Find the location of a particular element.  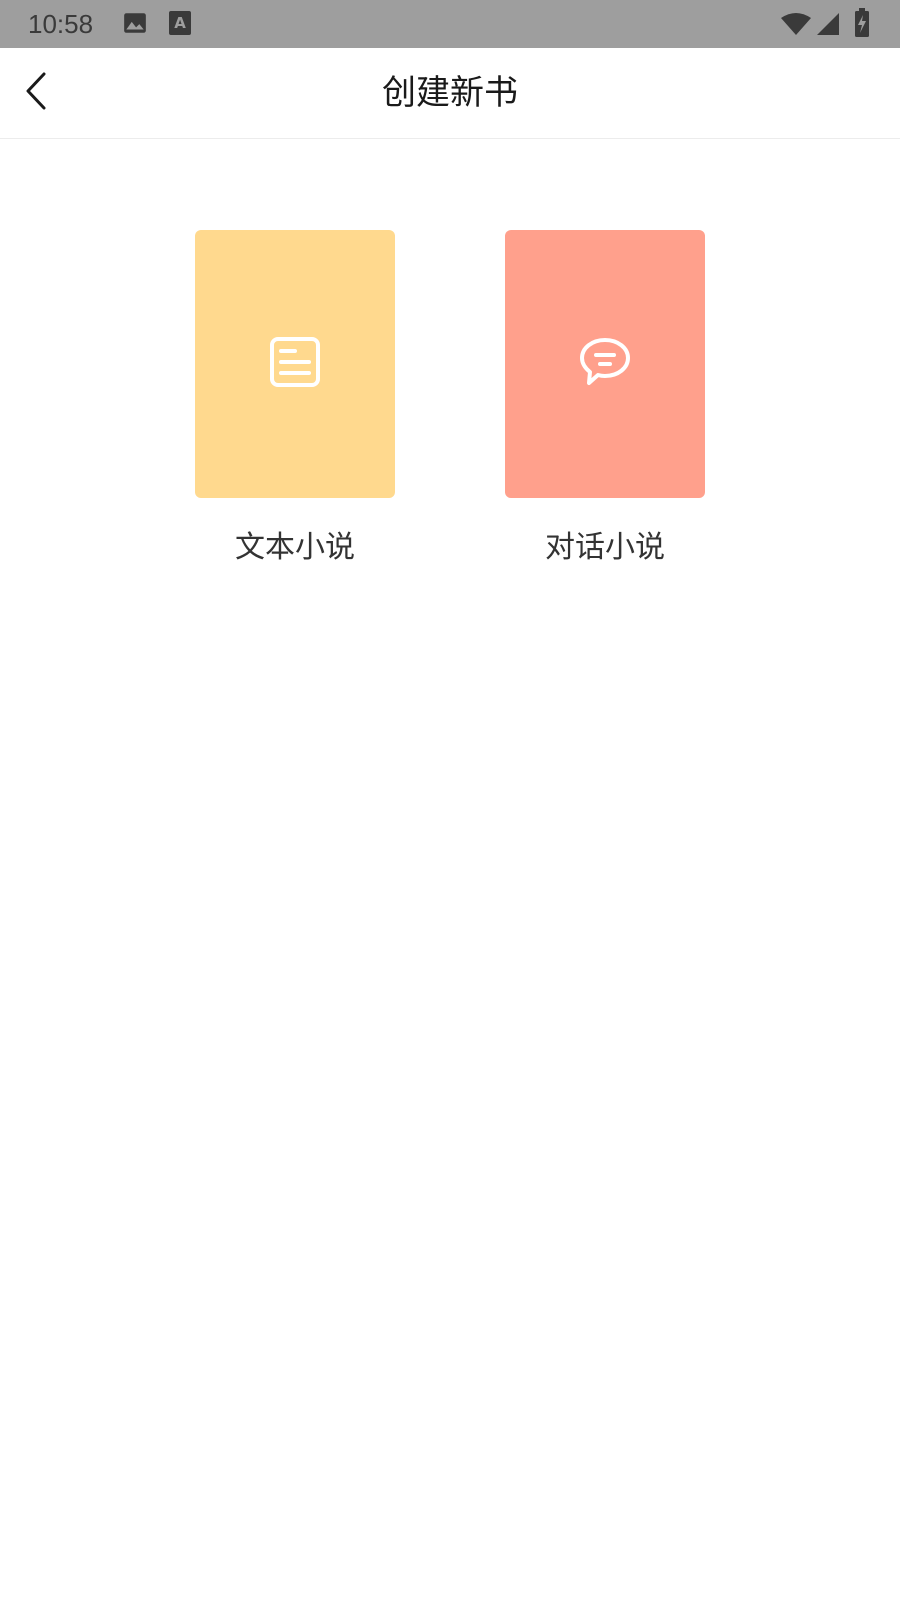

image-icon is located at coordinates (135, 25).